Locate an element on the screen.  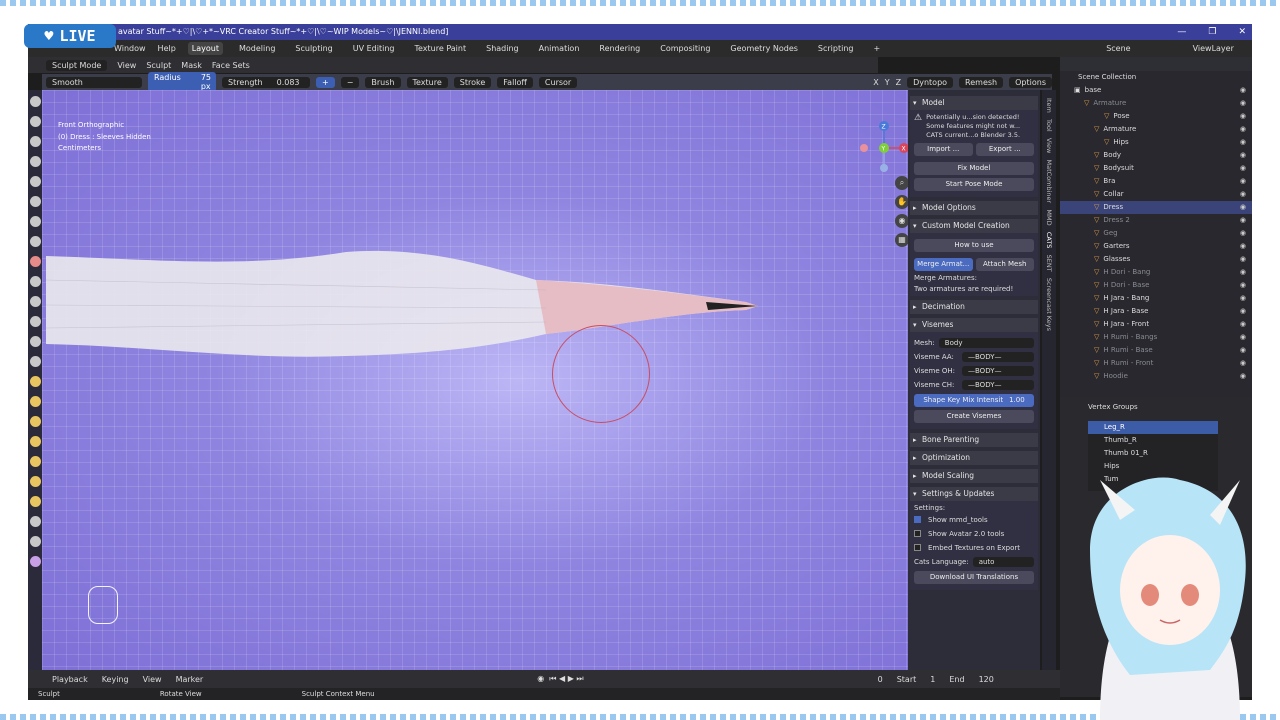
close-icon: ✕ is located at coordinates (1242, 32).